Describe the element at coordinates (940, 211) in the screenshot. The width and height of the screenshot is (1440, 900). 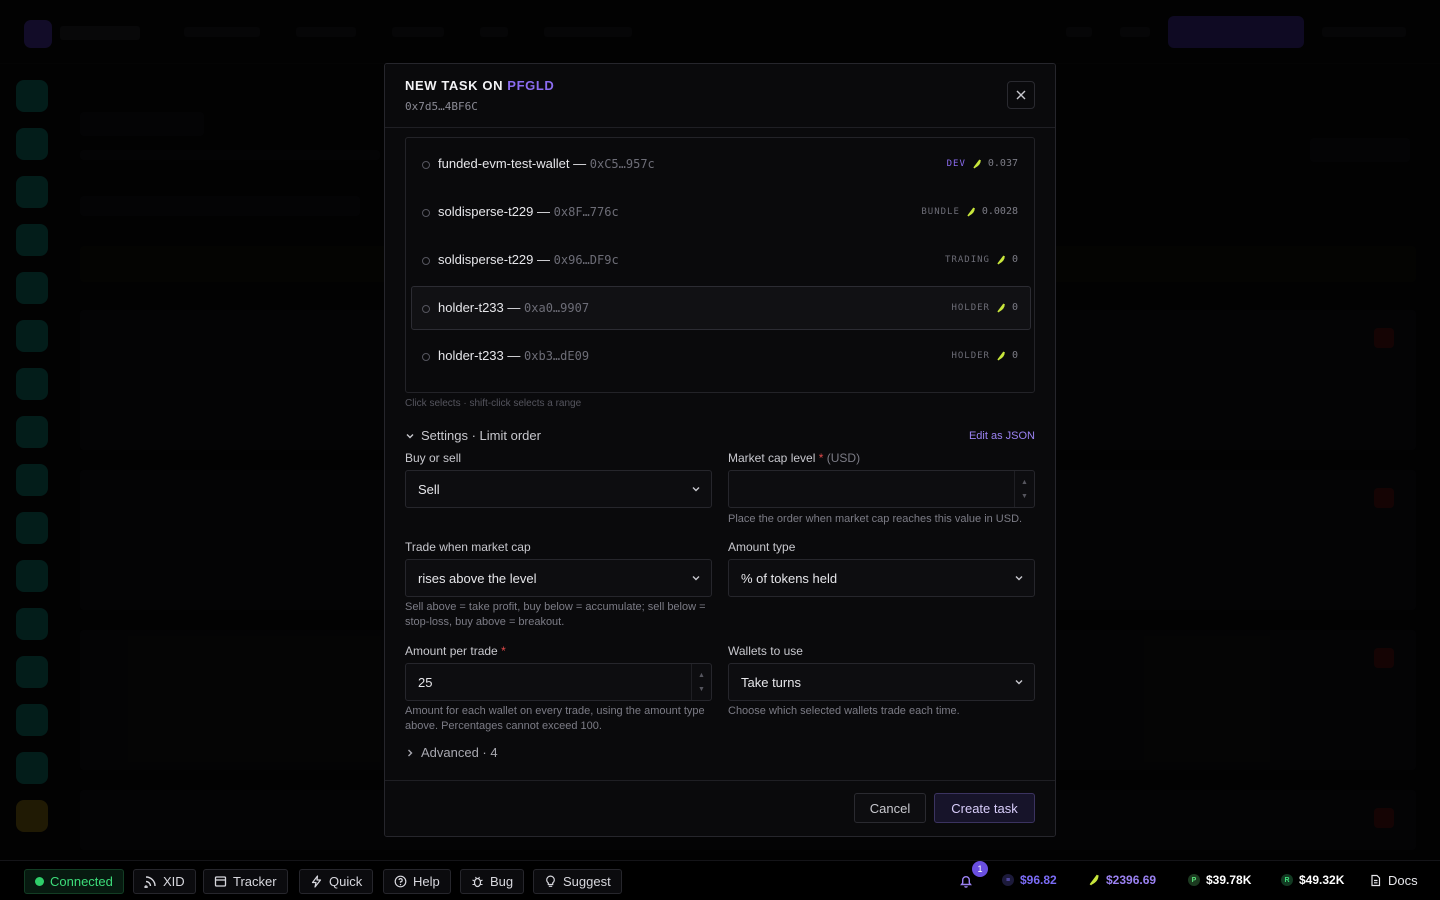
I see `wallet-tag: BUNDLE` at that location.